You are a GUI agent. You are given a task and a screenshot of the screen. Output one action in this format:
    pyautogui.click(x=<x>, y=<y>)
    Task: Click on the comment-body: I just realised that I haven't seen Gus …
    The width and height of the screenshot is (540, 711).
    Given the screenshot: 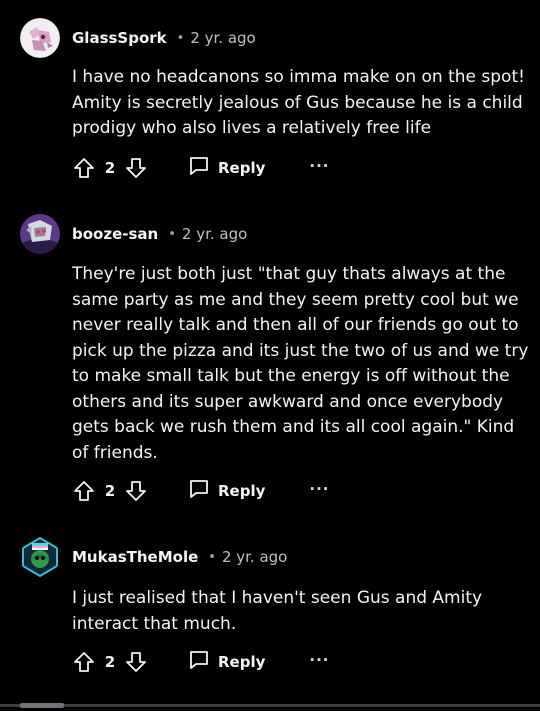 What is the action you would take?
    pyautogui.click(x=277, y=611)
    